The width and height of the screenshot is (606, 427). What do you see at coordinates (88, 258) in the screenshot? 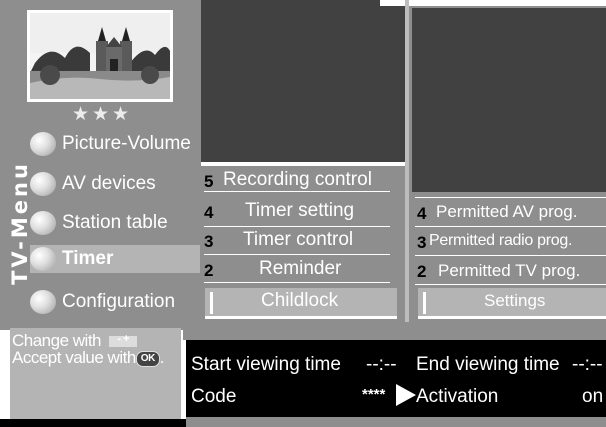
I see `menu-item-label: Timer` at bounding box center [88, 258].